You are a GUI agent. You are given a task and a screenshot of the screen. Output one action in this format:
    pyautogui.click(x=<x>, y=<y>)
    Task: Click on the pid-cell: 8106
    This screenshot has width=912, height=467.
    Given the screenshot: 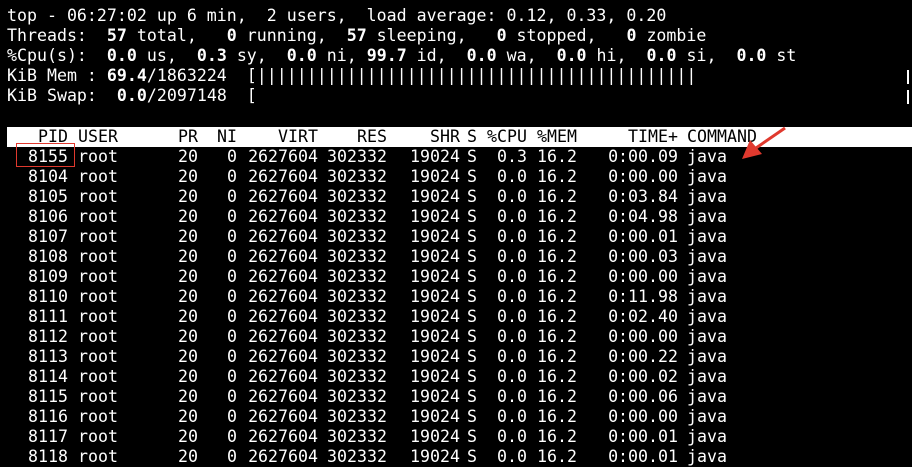 What is the action you would take?
    pyautogui.click(x=48, y=216)
    